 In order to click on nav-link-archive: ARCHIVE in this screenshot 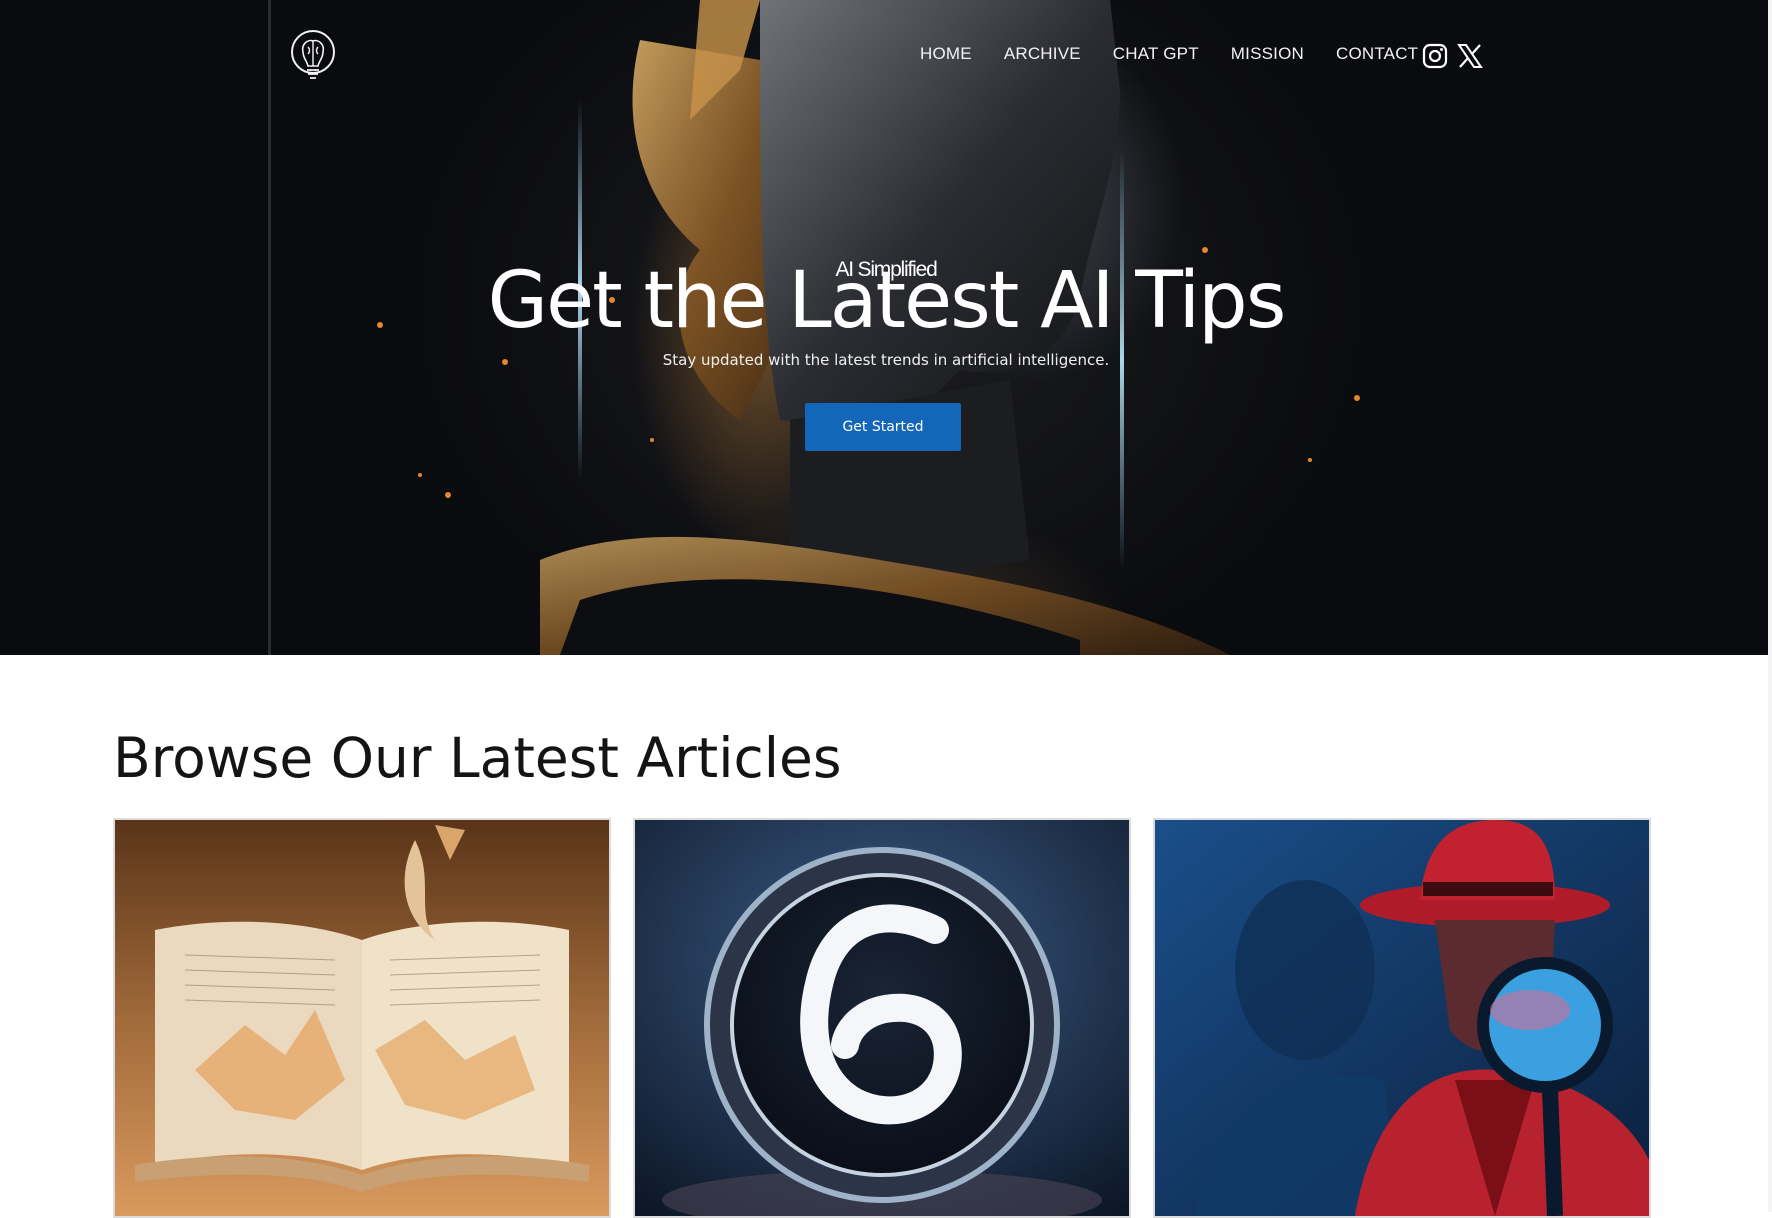, I will do `click(1042, 54)`.